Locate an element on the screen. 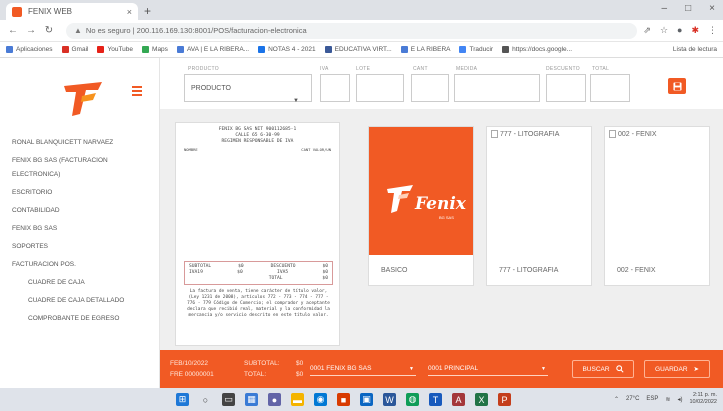 This screenshot has height=411, width=723. reading-list-button: Lista de lectura is located at coordinates (695, 49).